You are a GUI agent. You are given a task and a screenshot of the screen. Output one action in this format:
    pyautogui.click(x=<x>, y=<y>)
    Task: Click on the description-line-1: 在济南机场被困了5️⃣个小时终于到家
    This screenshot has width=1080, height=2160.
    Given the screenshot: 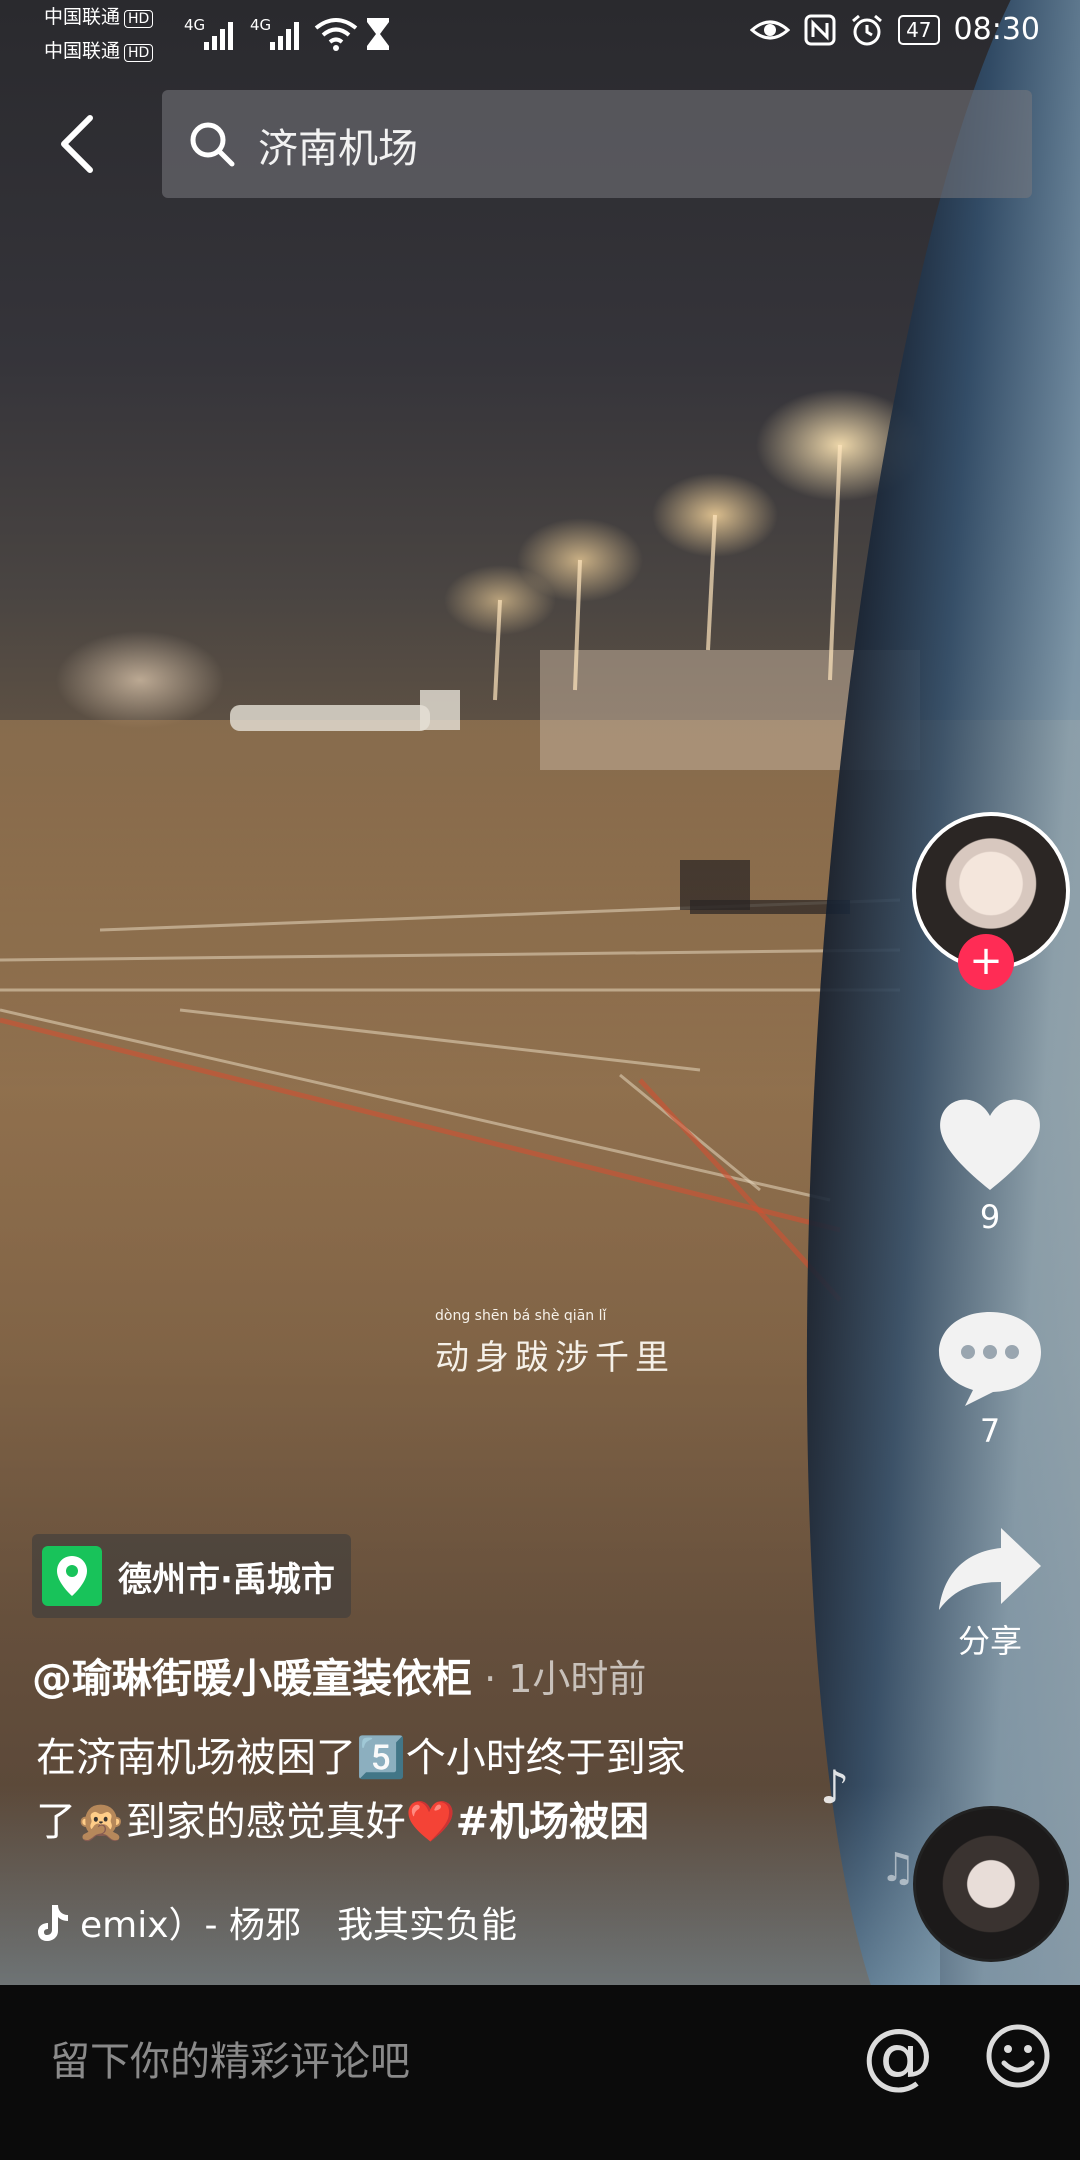 What is the action you would take?
    pyautogui.click(x=361, y=1758)
    